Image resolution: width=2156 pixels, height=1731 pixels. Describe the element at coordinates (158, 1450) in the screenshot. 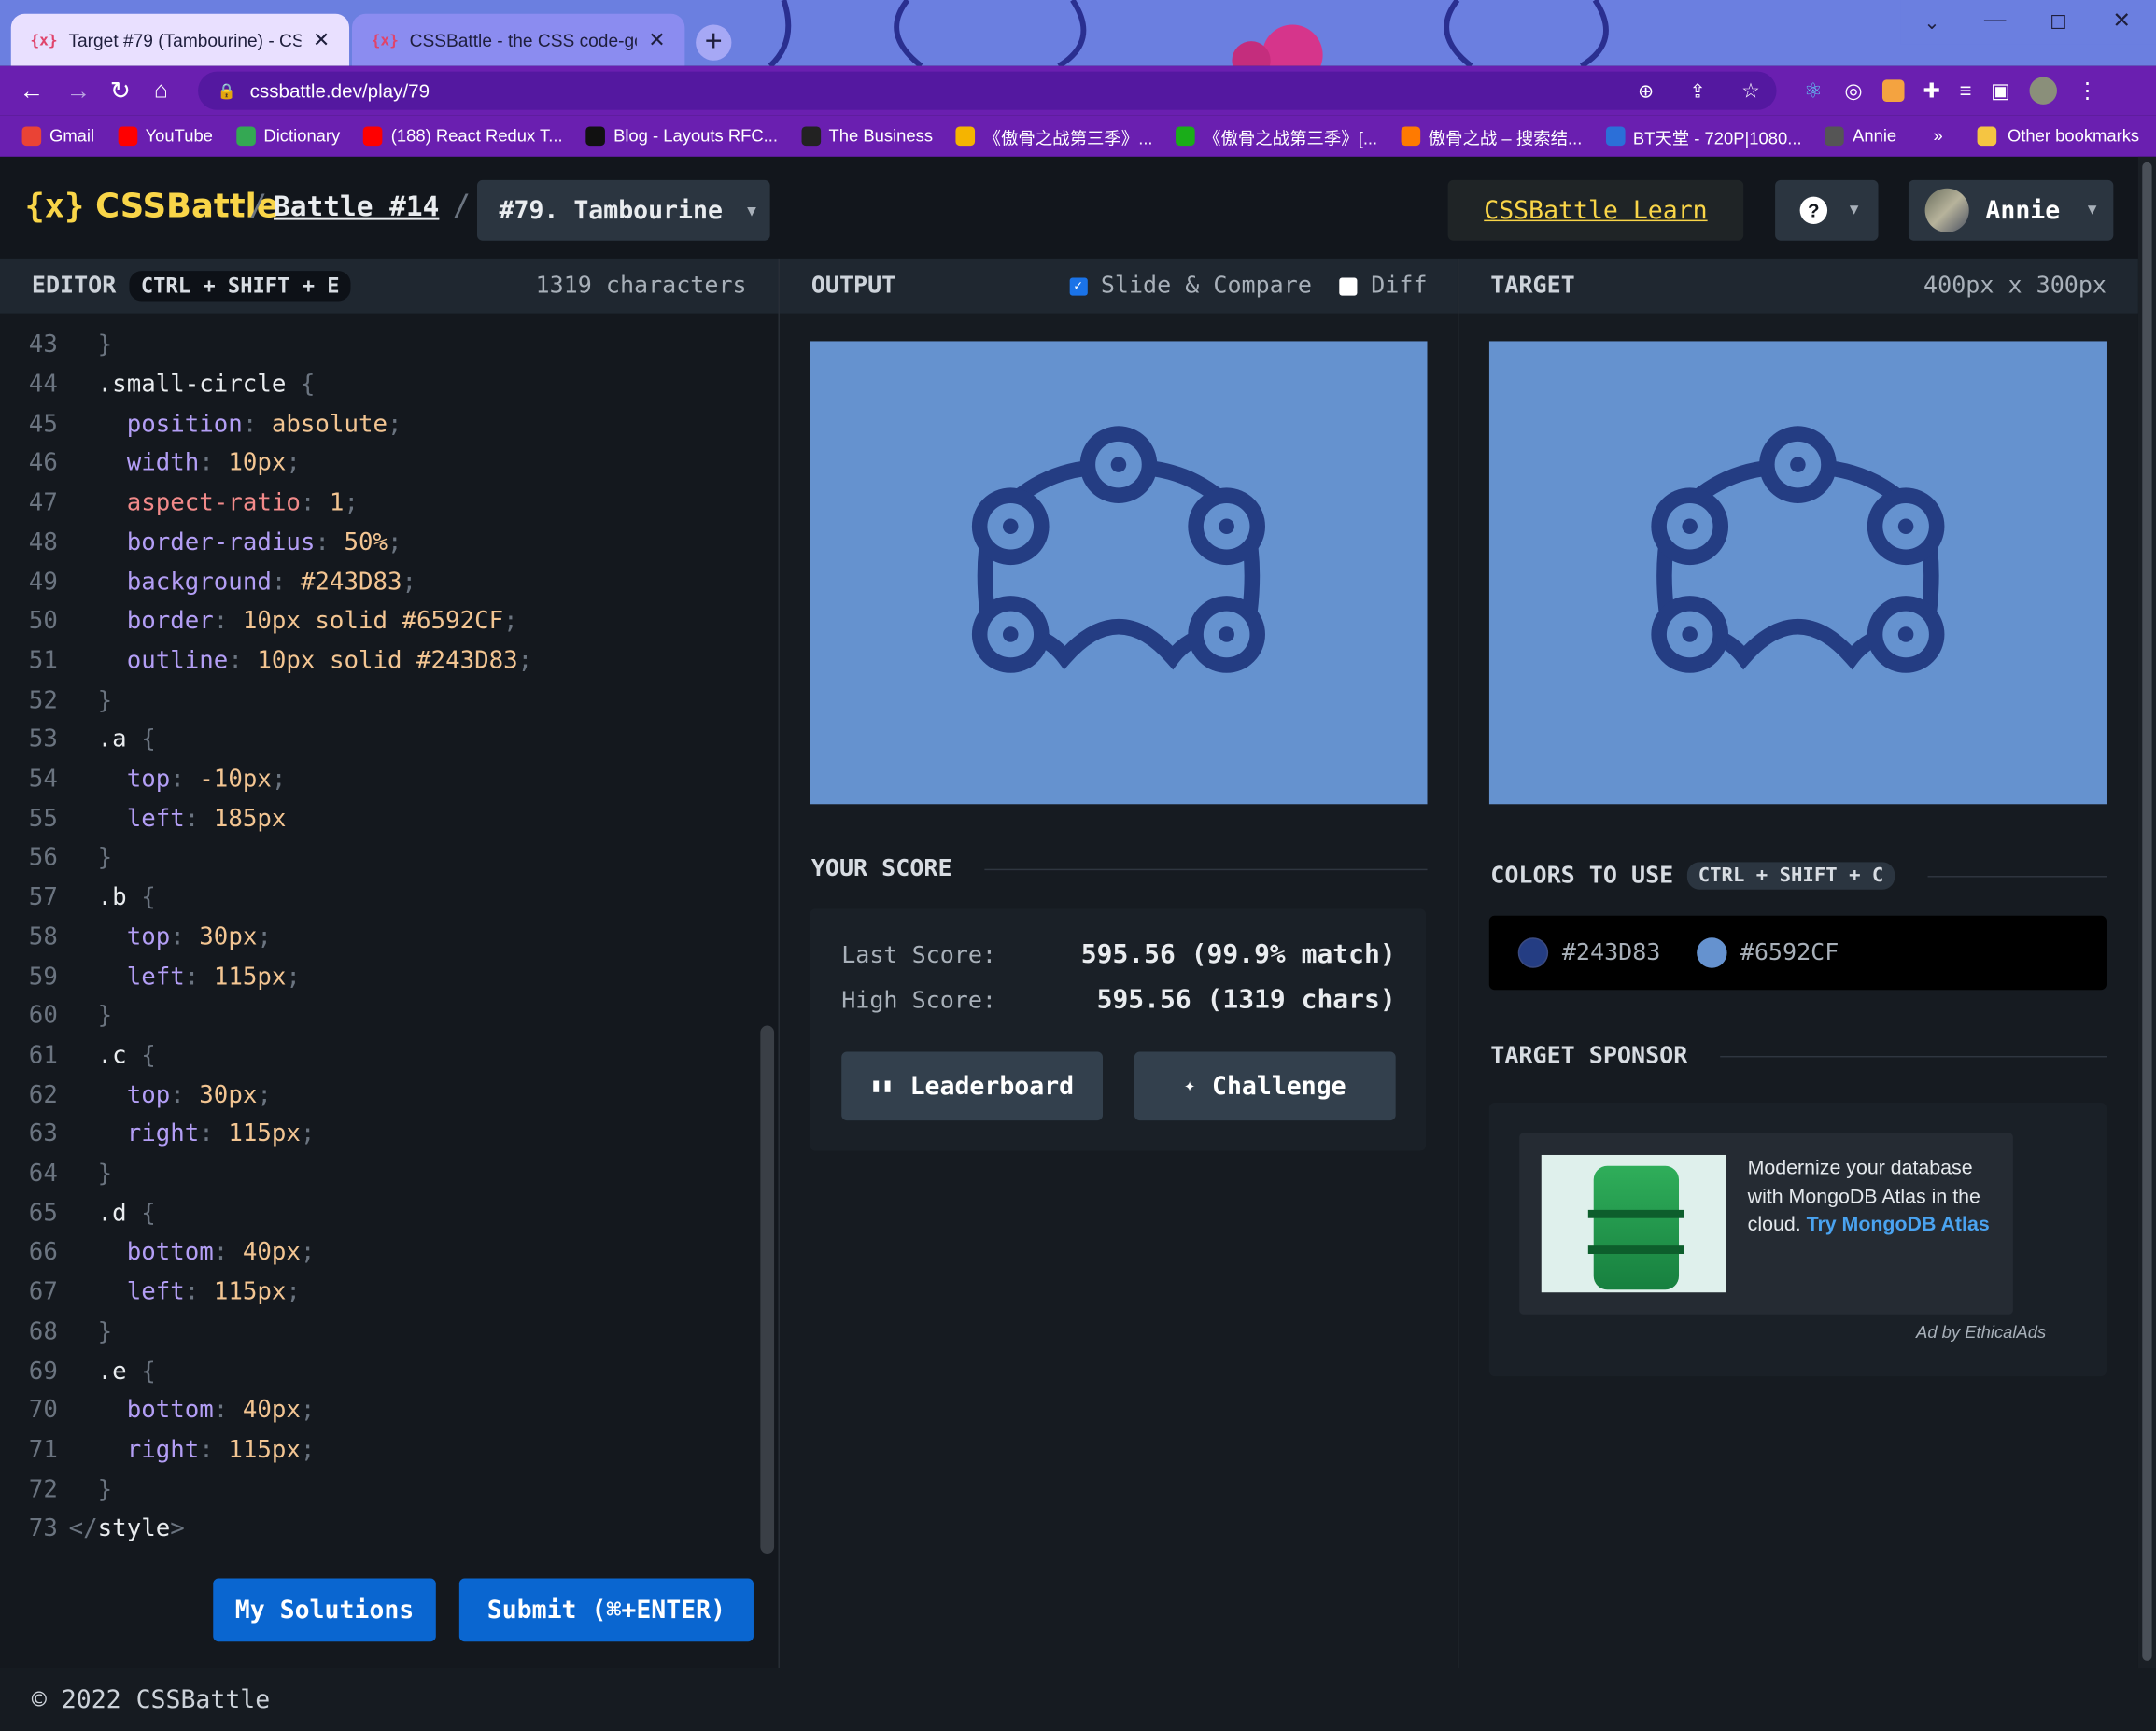

I see `code-line: 71 right: 115px;` at that location.